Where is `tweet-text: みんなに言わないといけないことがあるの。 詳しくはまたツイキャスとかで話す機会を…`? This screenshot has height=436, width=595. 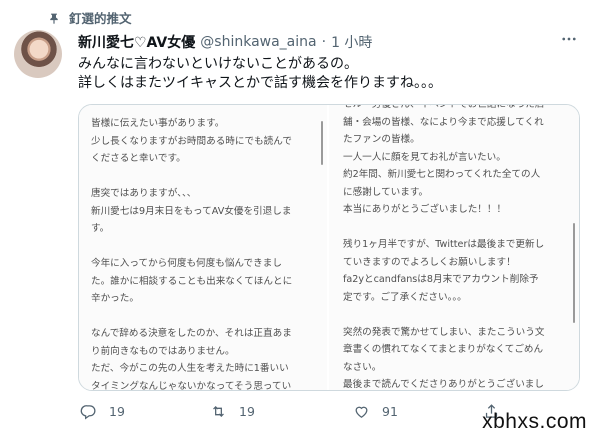 tweet-text: みんなに言わないといけないことがあるの。 詳しくはまたツイキャスとかで話す機会を… is located at coordinates (328, 74).